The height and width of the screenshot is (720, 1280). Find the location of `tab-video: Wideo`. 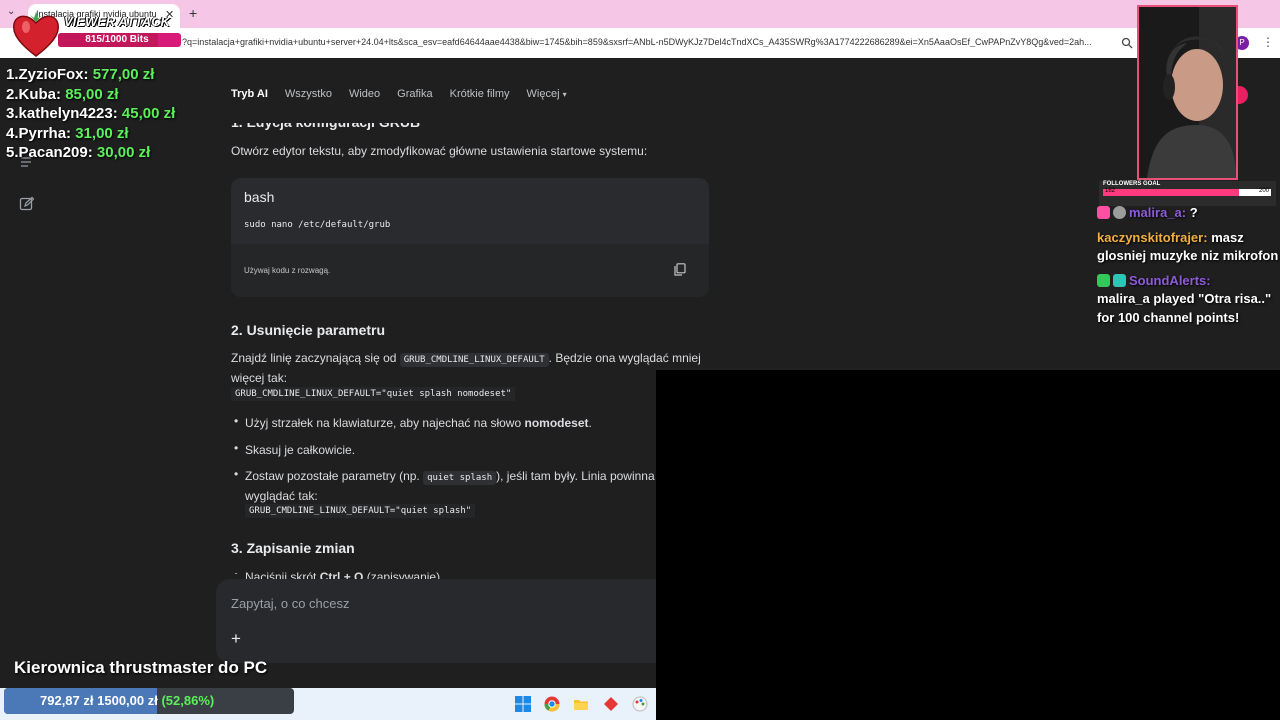

tab-video: Wideo is located at coordinates (364, 94).